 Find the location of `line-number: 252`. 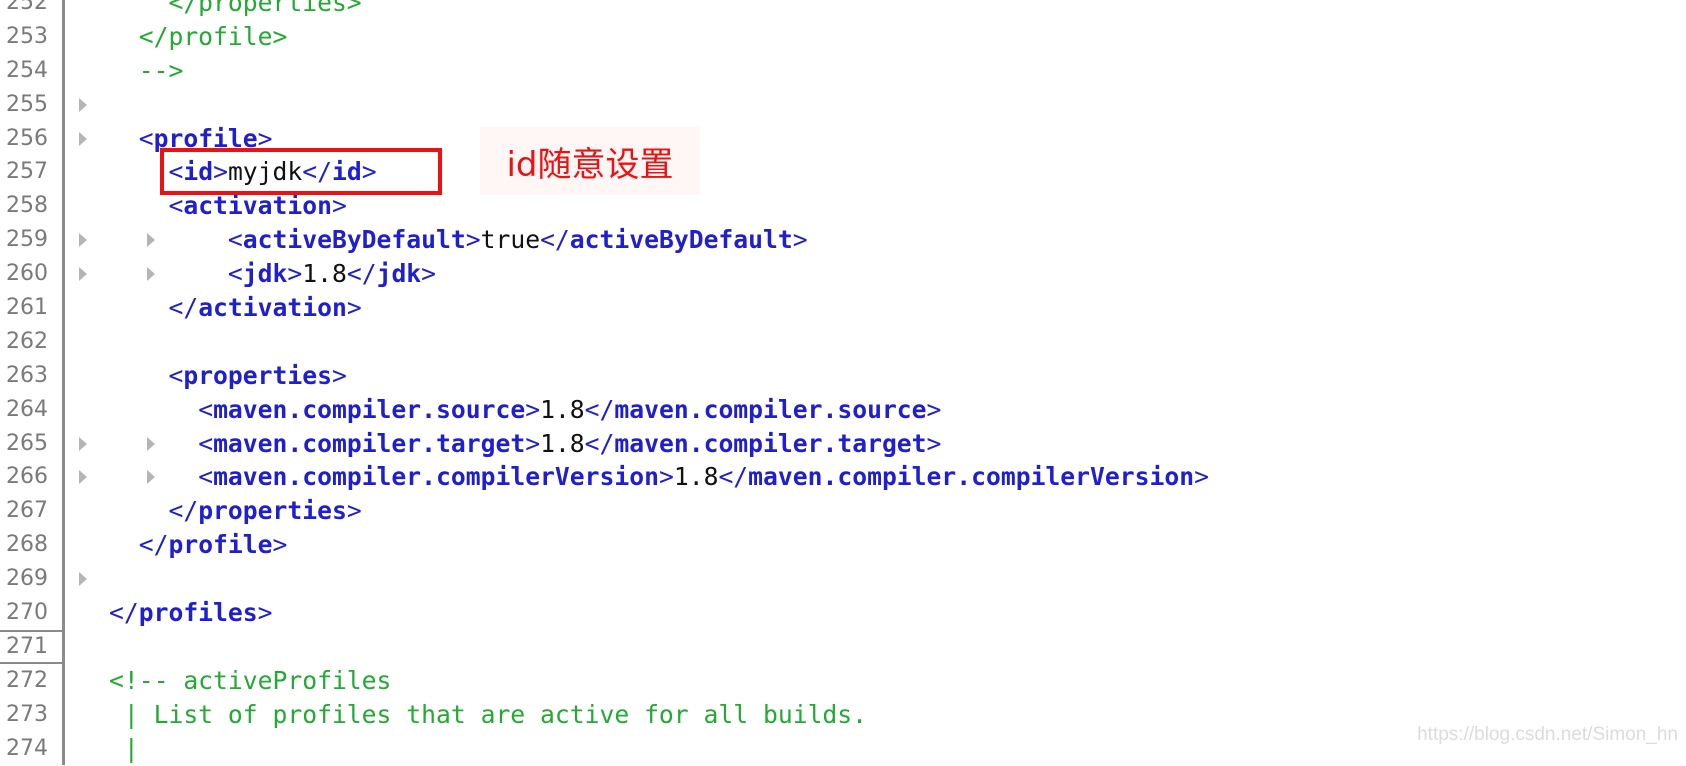

line-number: 252 is located at coordinates (27, 7).